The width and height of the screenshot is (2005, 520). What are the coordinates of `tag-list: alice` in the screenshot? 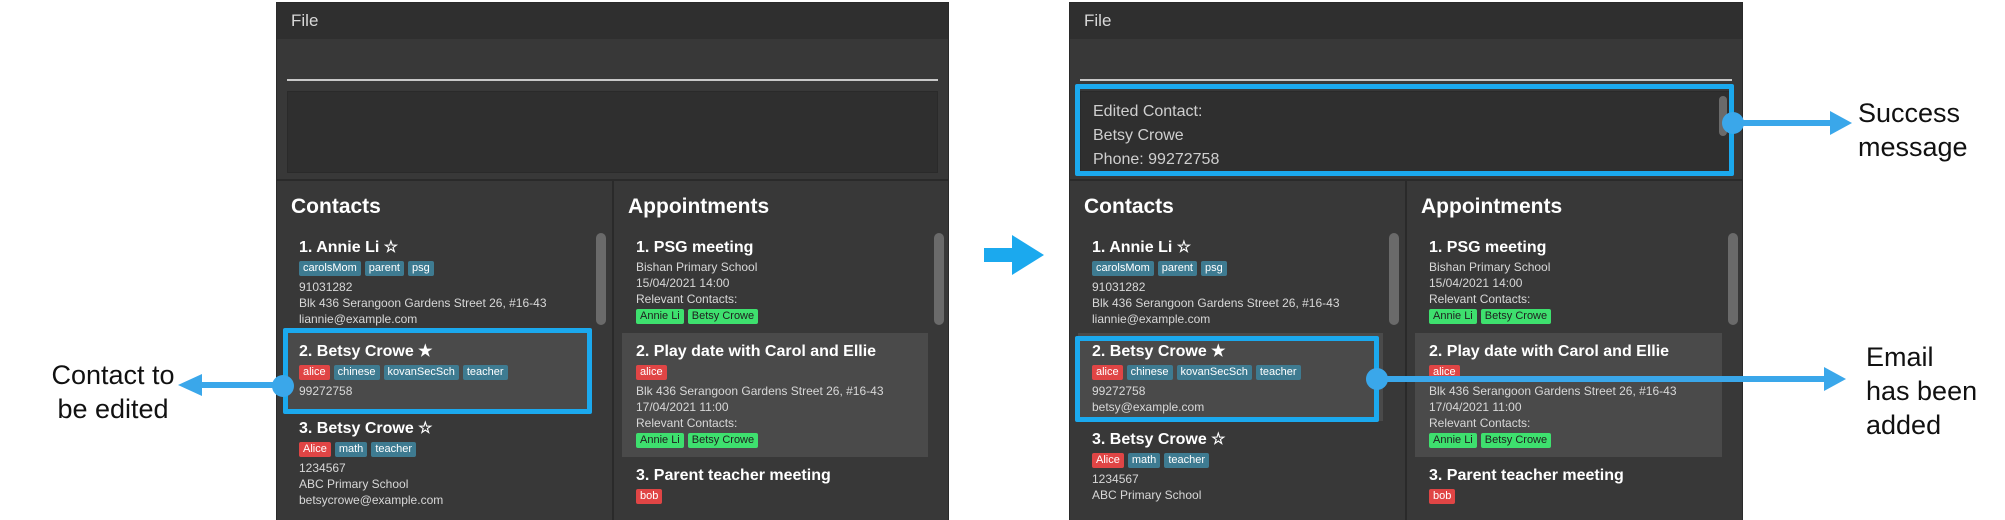 It's located at (775, 373).